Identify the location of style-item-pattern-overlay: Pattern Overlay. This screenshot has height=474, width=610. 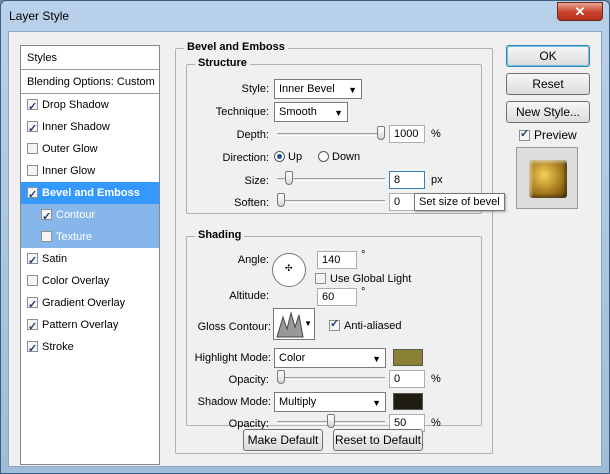
(90, 326).